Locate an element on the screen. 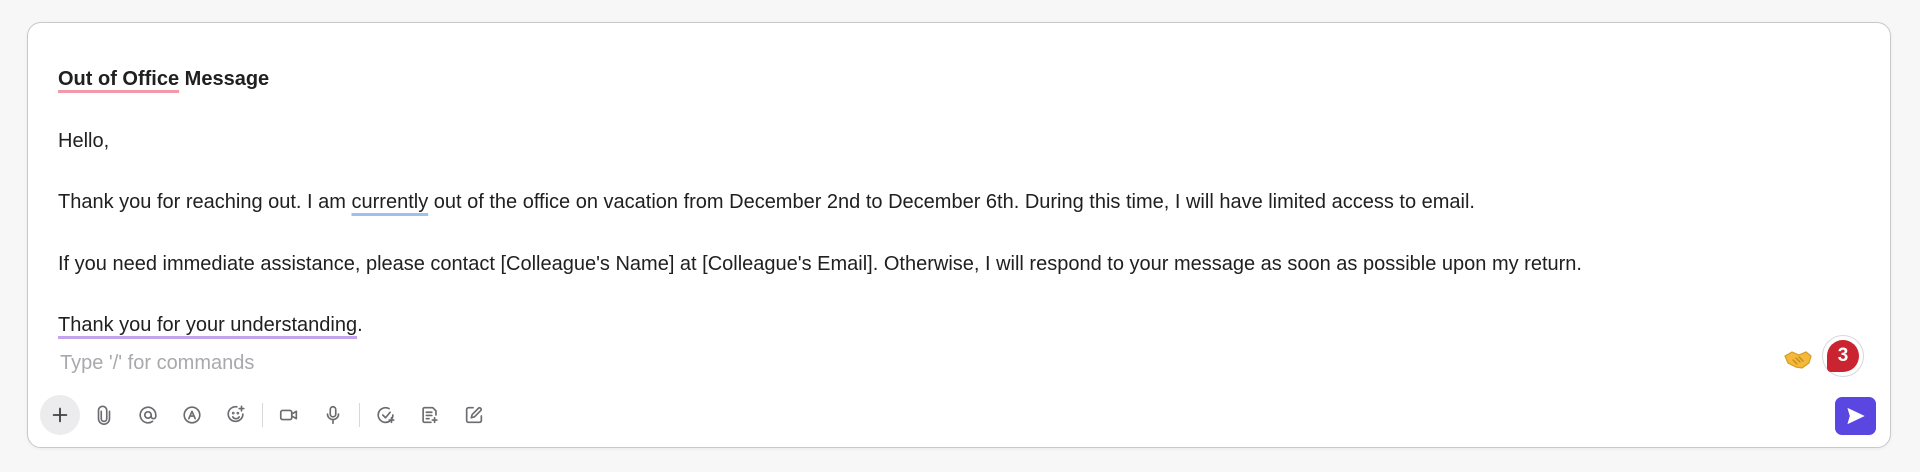  emoji-icon is located at coordinates (236, 415).